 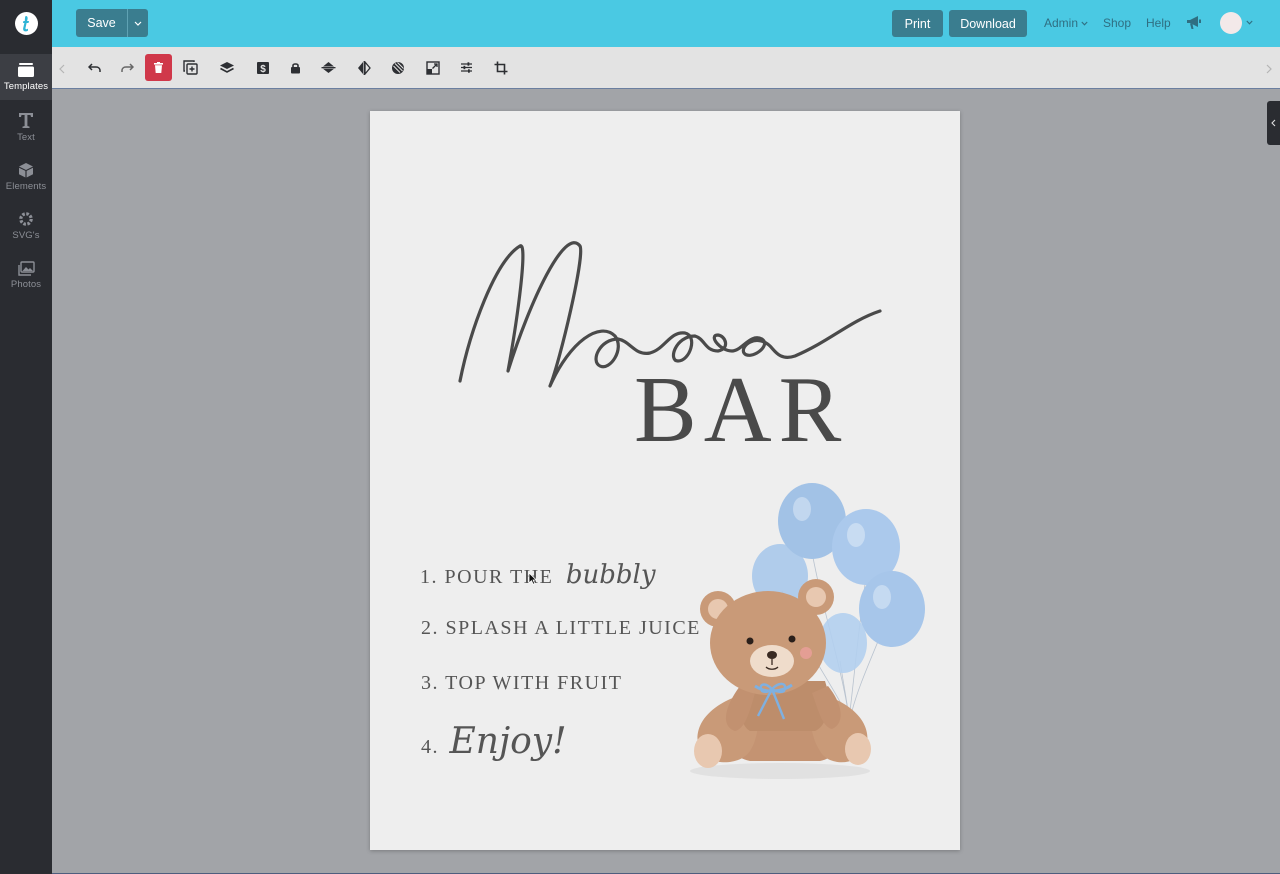 I want to click on sidebar-item-label: Text, so click(x=26, y=137).